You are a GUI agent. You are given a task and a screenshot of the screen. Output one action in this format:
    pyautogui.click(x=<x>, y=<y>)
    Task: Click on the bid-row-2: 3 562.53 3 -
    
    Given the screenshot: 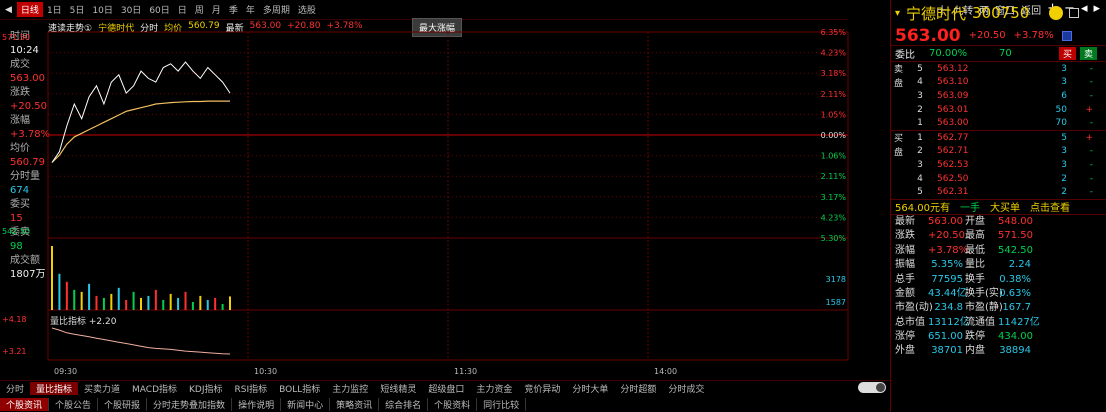 What is the action you would take?
    pyautogui.click(x=998, y=165)
    